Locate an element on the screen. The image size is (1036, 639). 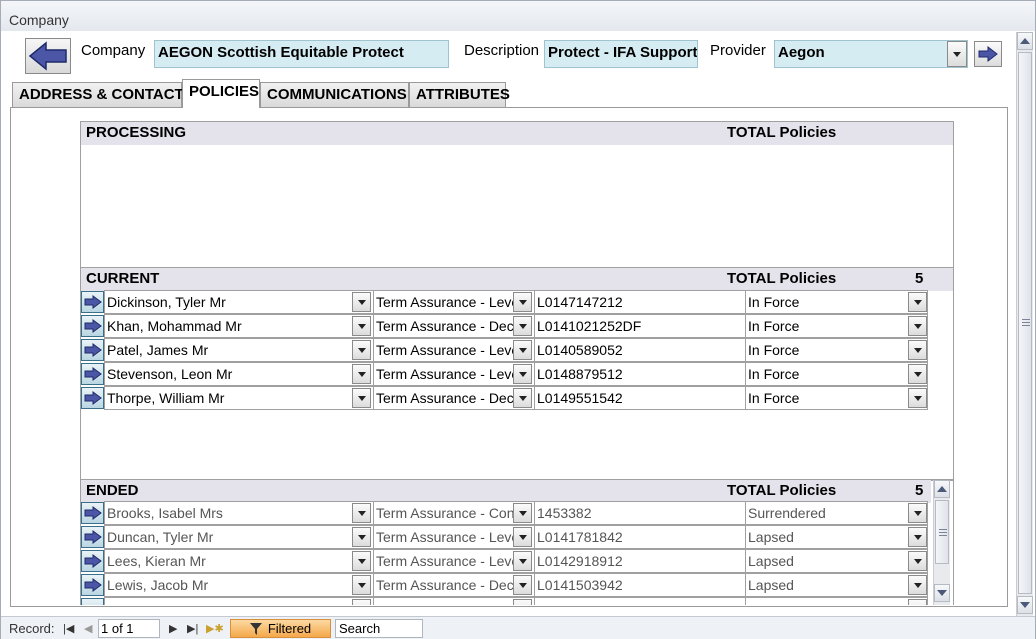
next-record-icon: ▶ is located at coordinates (173, 628).